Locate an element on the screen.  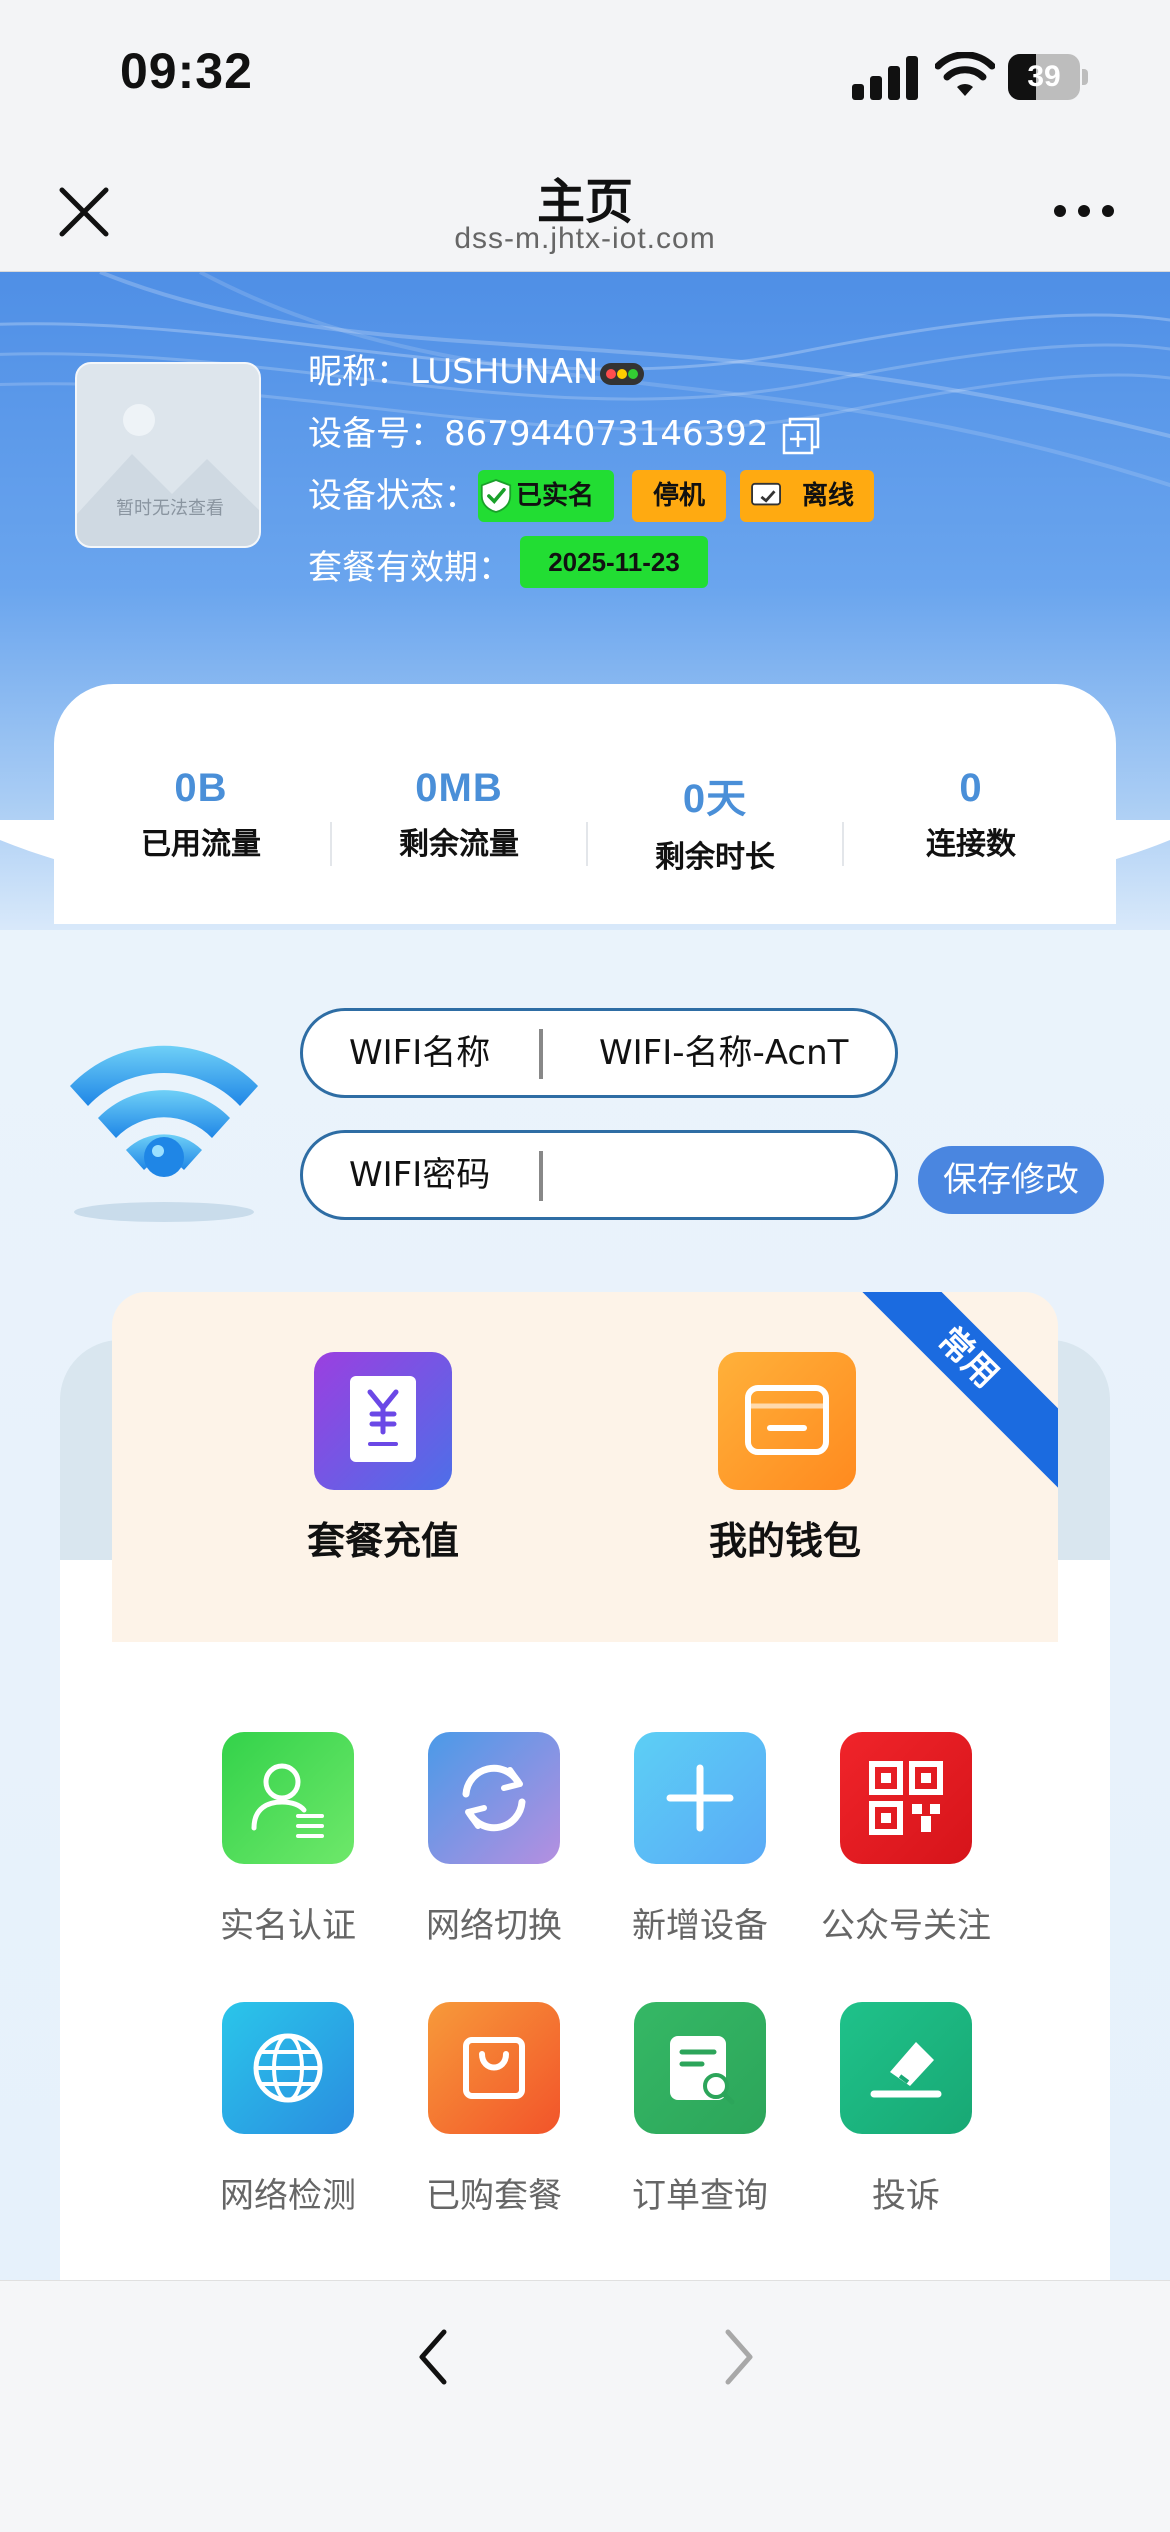
order-search-icon is located at coordinates (700, 2068).